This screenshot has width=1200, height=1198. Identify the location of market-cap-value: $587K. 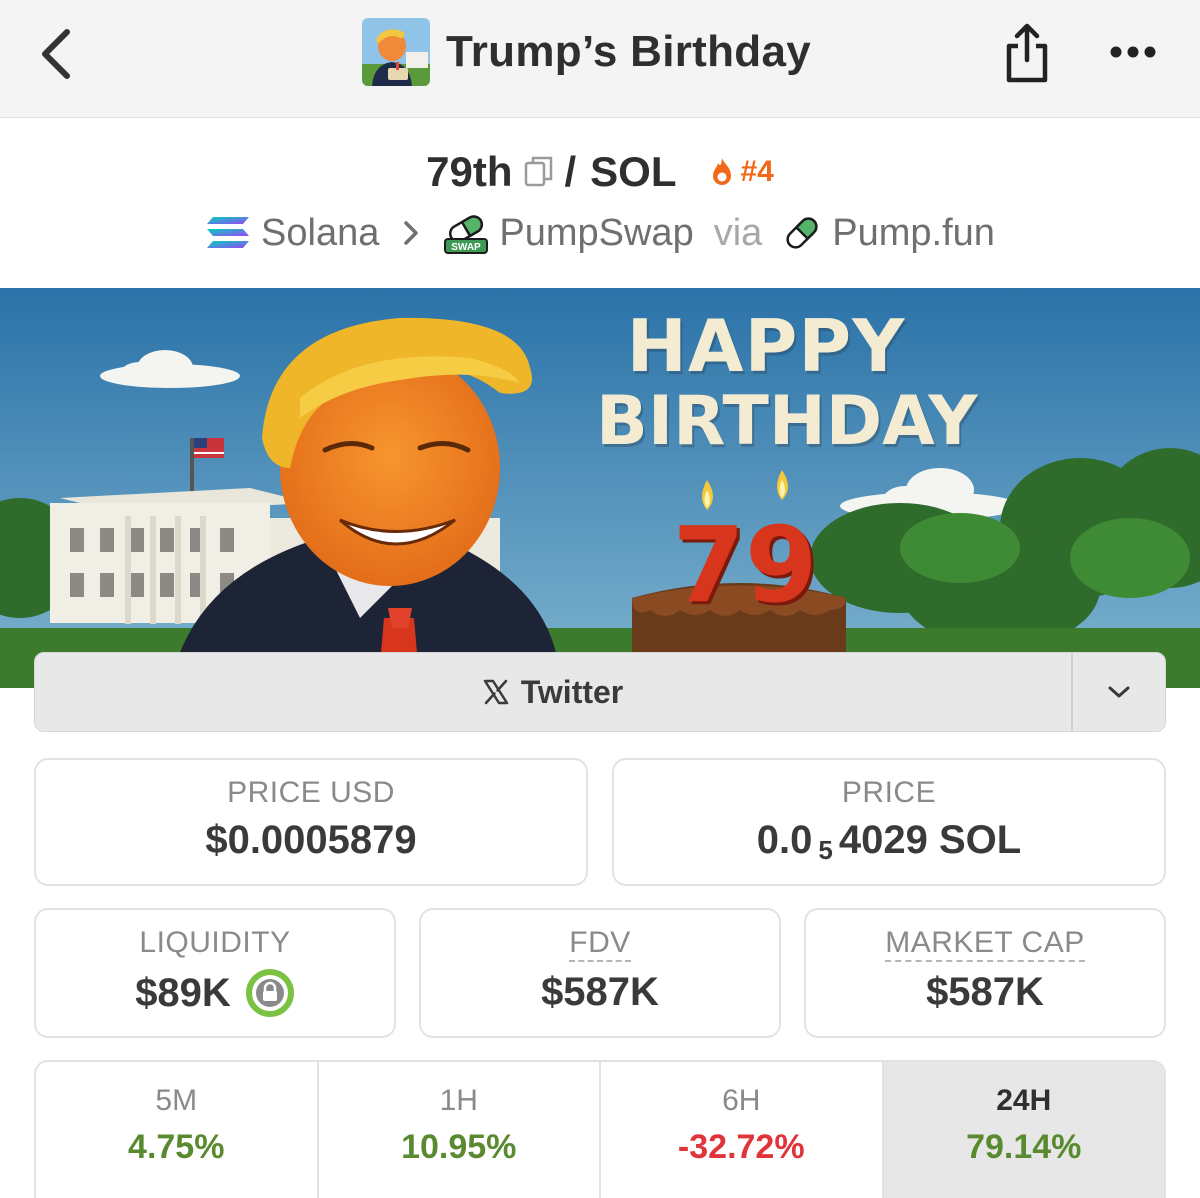
(985, 992).